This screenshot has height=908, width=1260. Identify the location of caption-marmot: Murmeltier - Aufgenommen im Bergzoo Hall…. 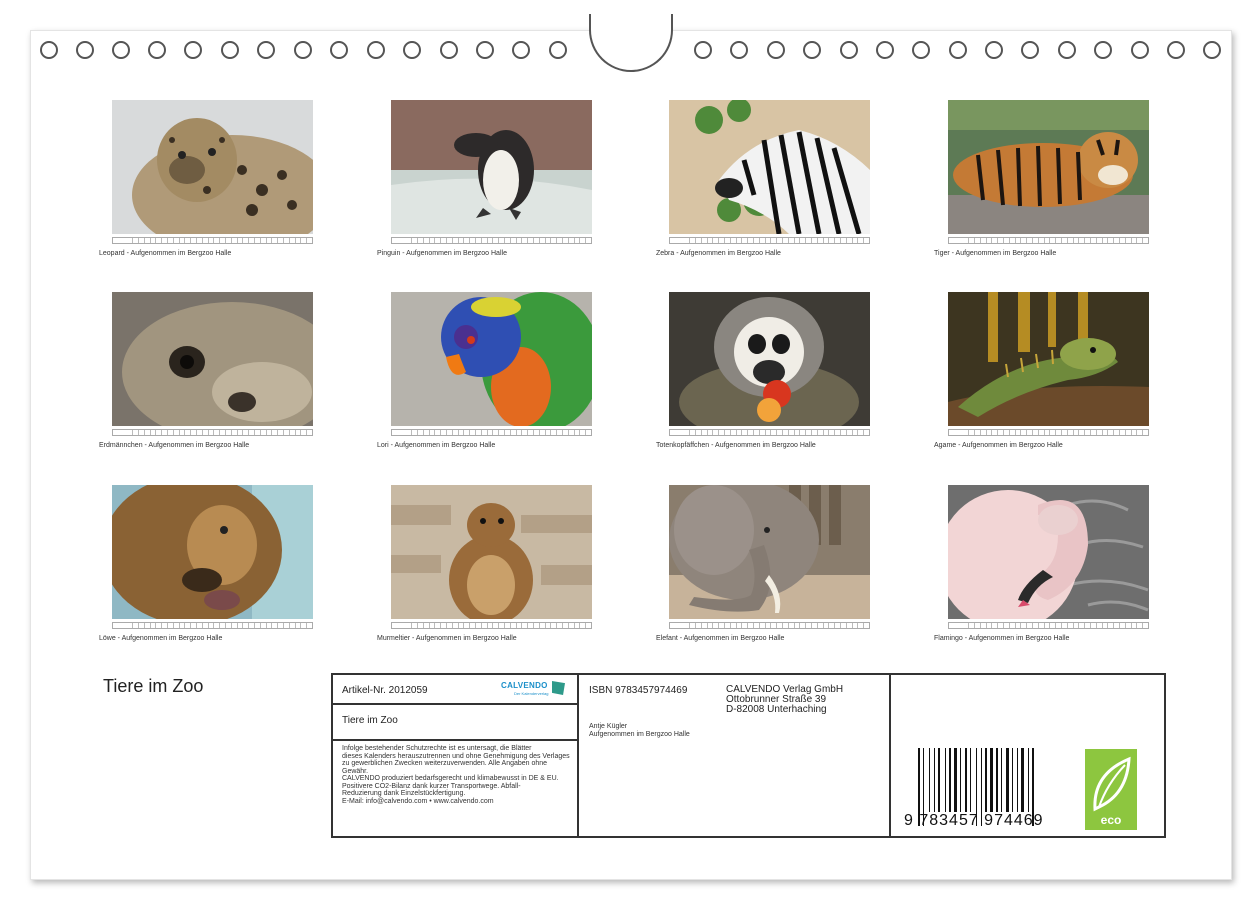
(447, 638).